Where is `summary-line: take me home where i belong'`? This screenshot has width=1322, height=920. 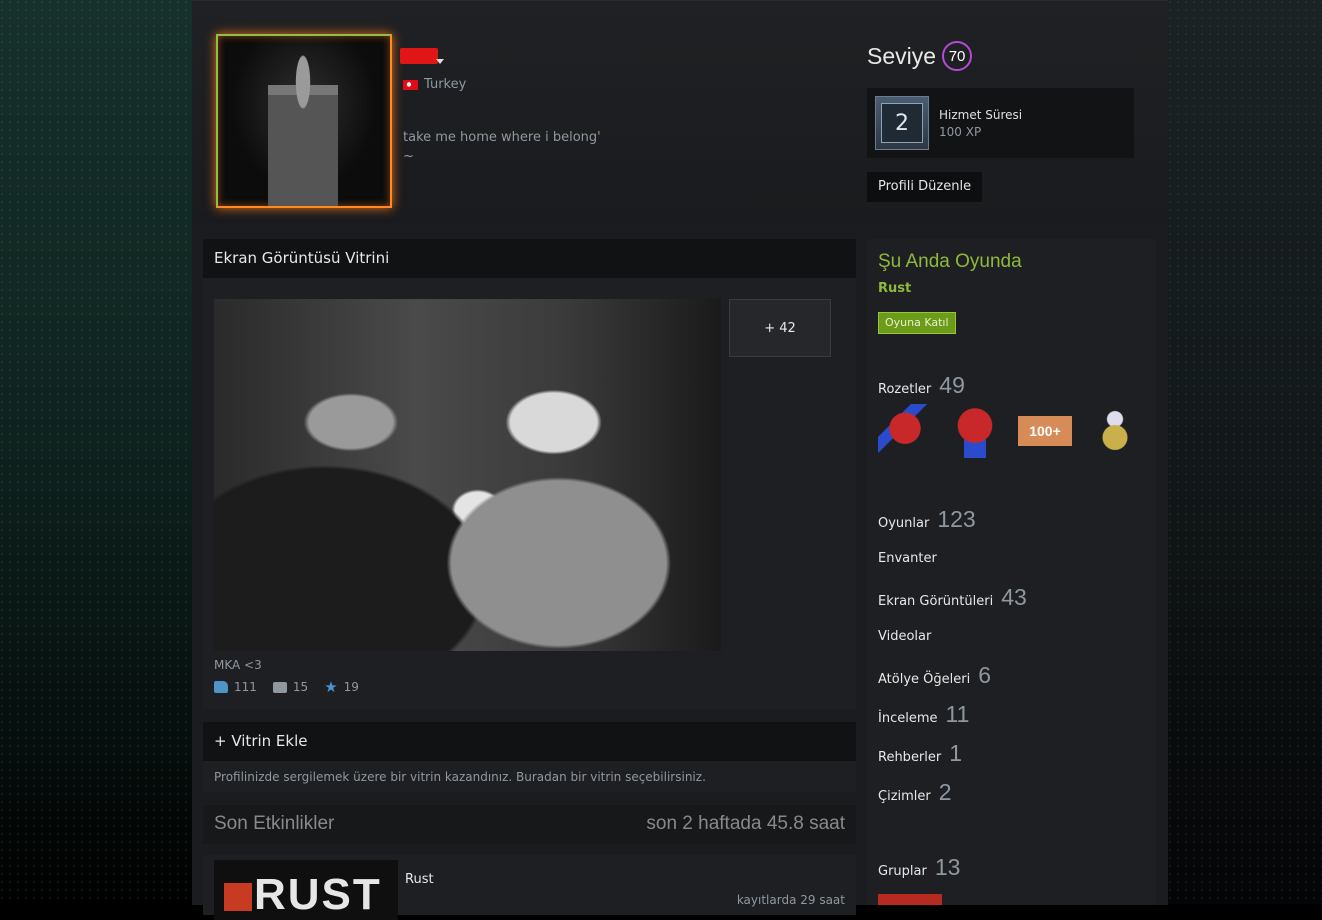
summary-line: take me home where i belong' is located at coordinates (502, 137).